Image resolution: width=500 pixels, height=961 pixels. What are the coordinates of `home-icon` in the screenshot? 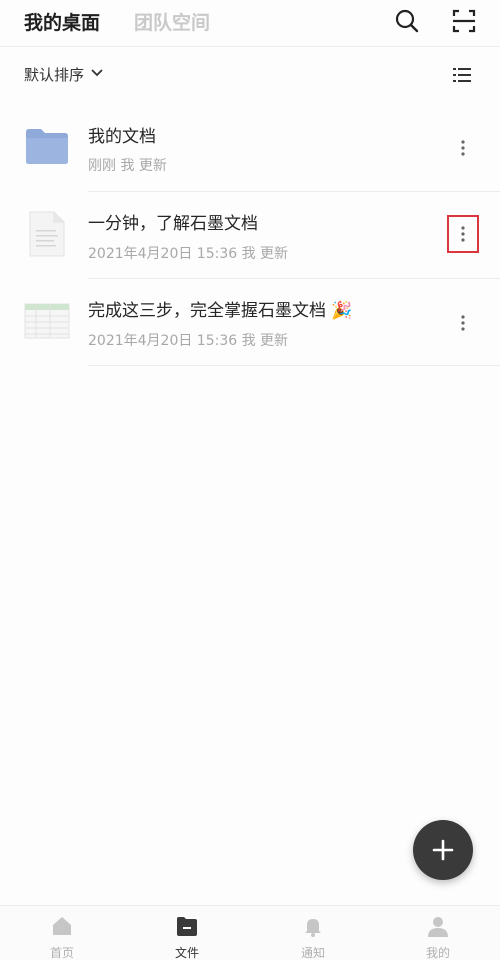 It's located at (62, 926).